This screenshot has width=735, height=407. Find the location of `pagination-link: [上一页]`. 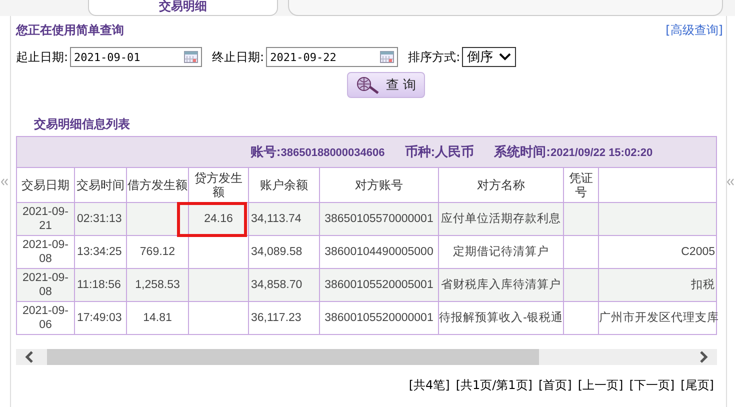

pagination-link: [上一页] is located at coordinates (601, 385).